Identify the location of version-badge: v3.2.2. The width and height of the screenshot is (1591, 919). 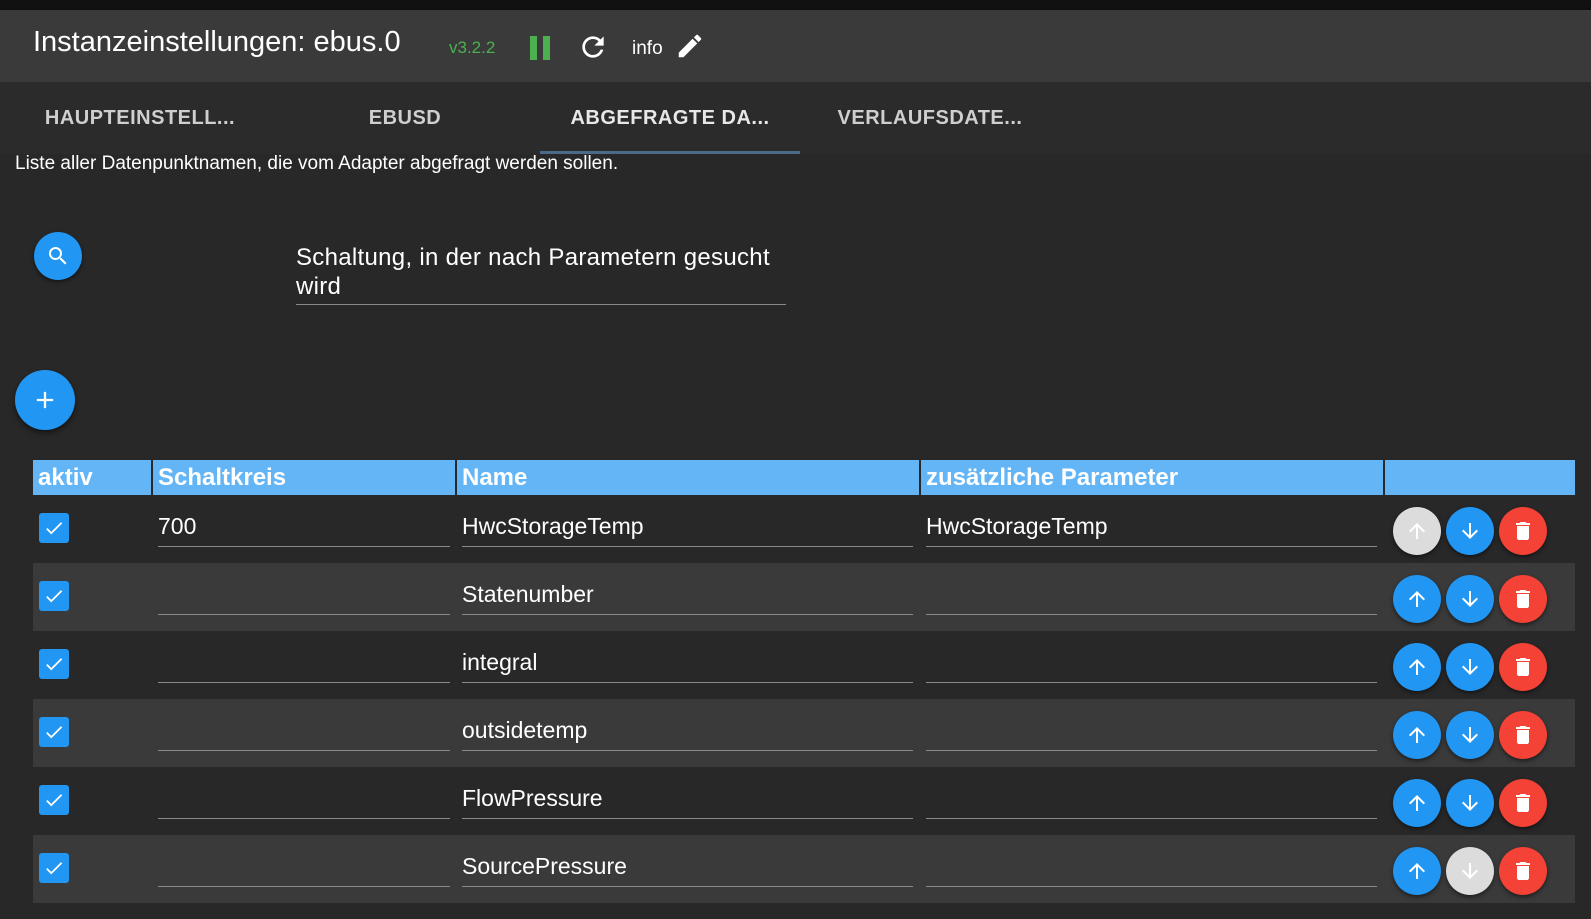
(472, 47).